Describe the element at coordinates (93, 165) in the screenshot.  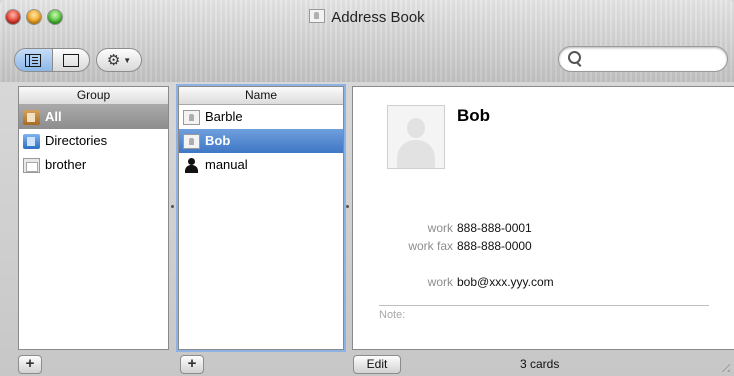
I see `group-item-brother: brother` at that location.